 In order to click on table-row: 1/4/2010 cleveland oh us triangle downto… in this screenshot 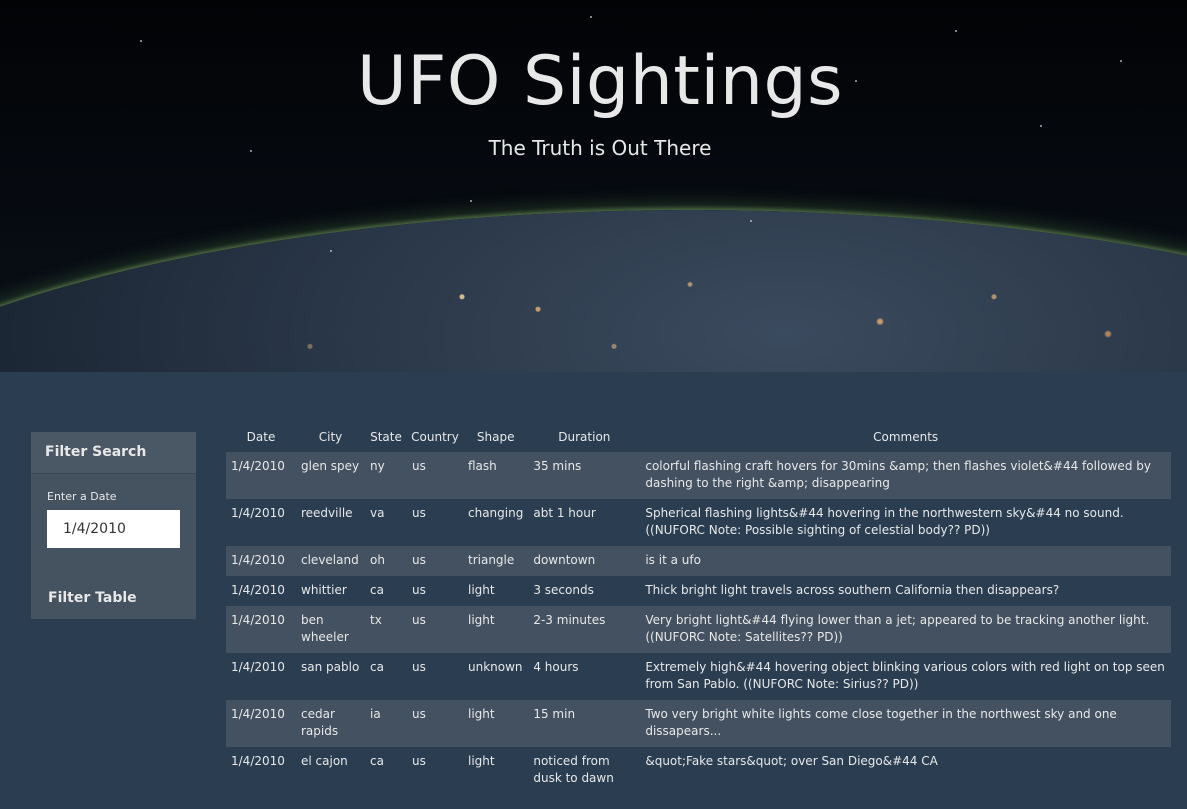, I will do `click(698, 561)`.